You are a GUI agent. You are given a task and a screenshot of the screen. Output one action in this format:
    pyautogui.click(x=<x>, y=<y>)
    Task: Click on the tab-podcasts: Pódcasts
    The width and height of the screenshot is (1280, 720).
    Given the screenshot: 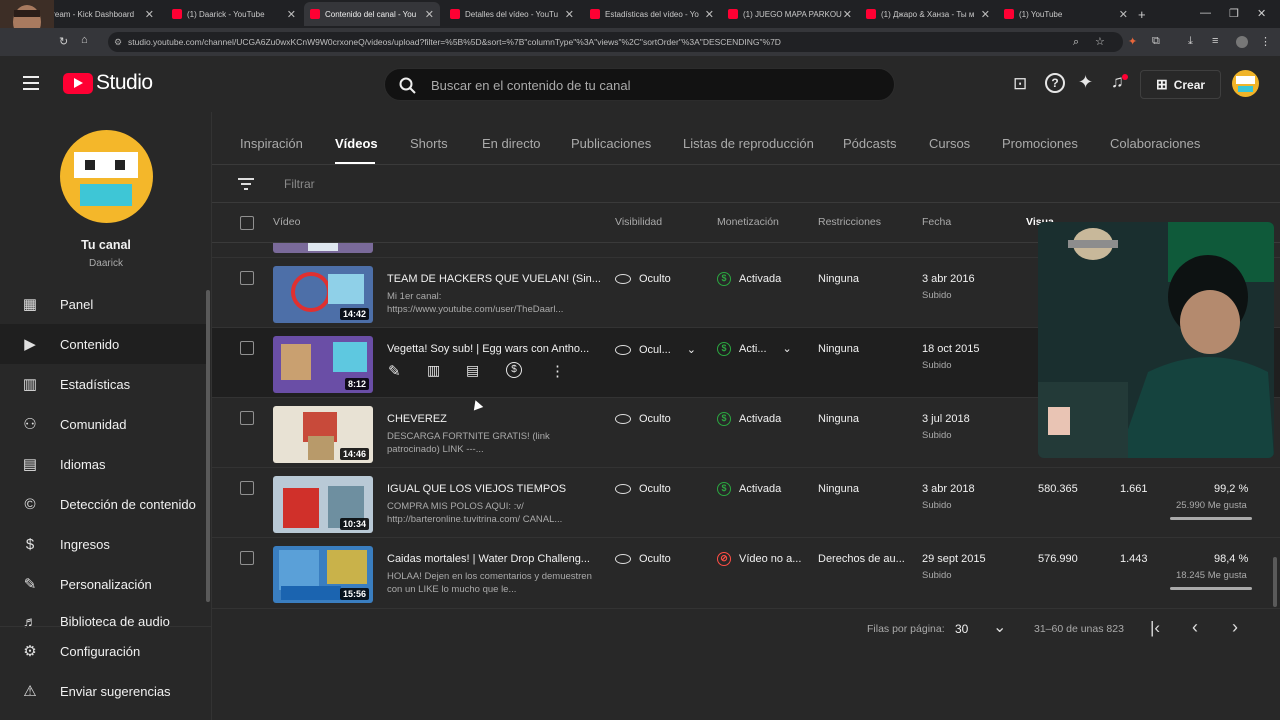 What is the action you would take?
    pyautogui.click(x=869, y=143)
    